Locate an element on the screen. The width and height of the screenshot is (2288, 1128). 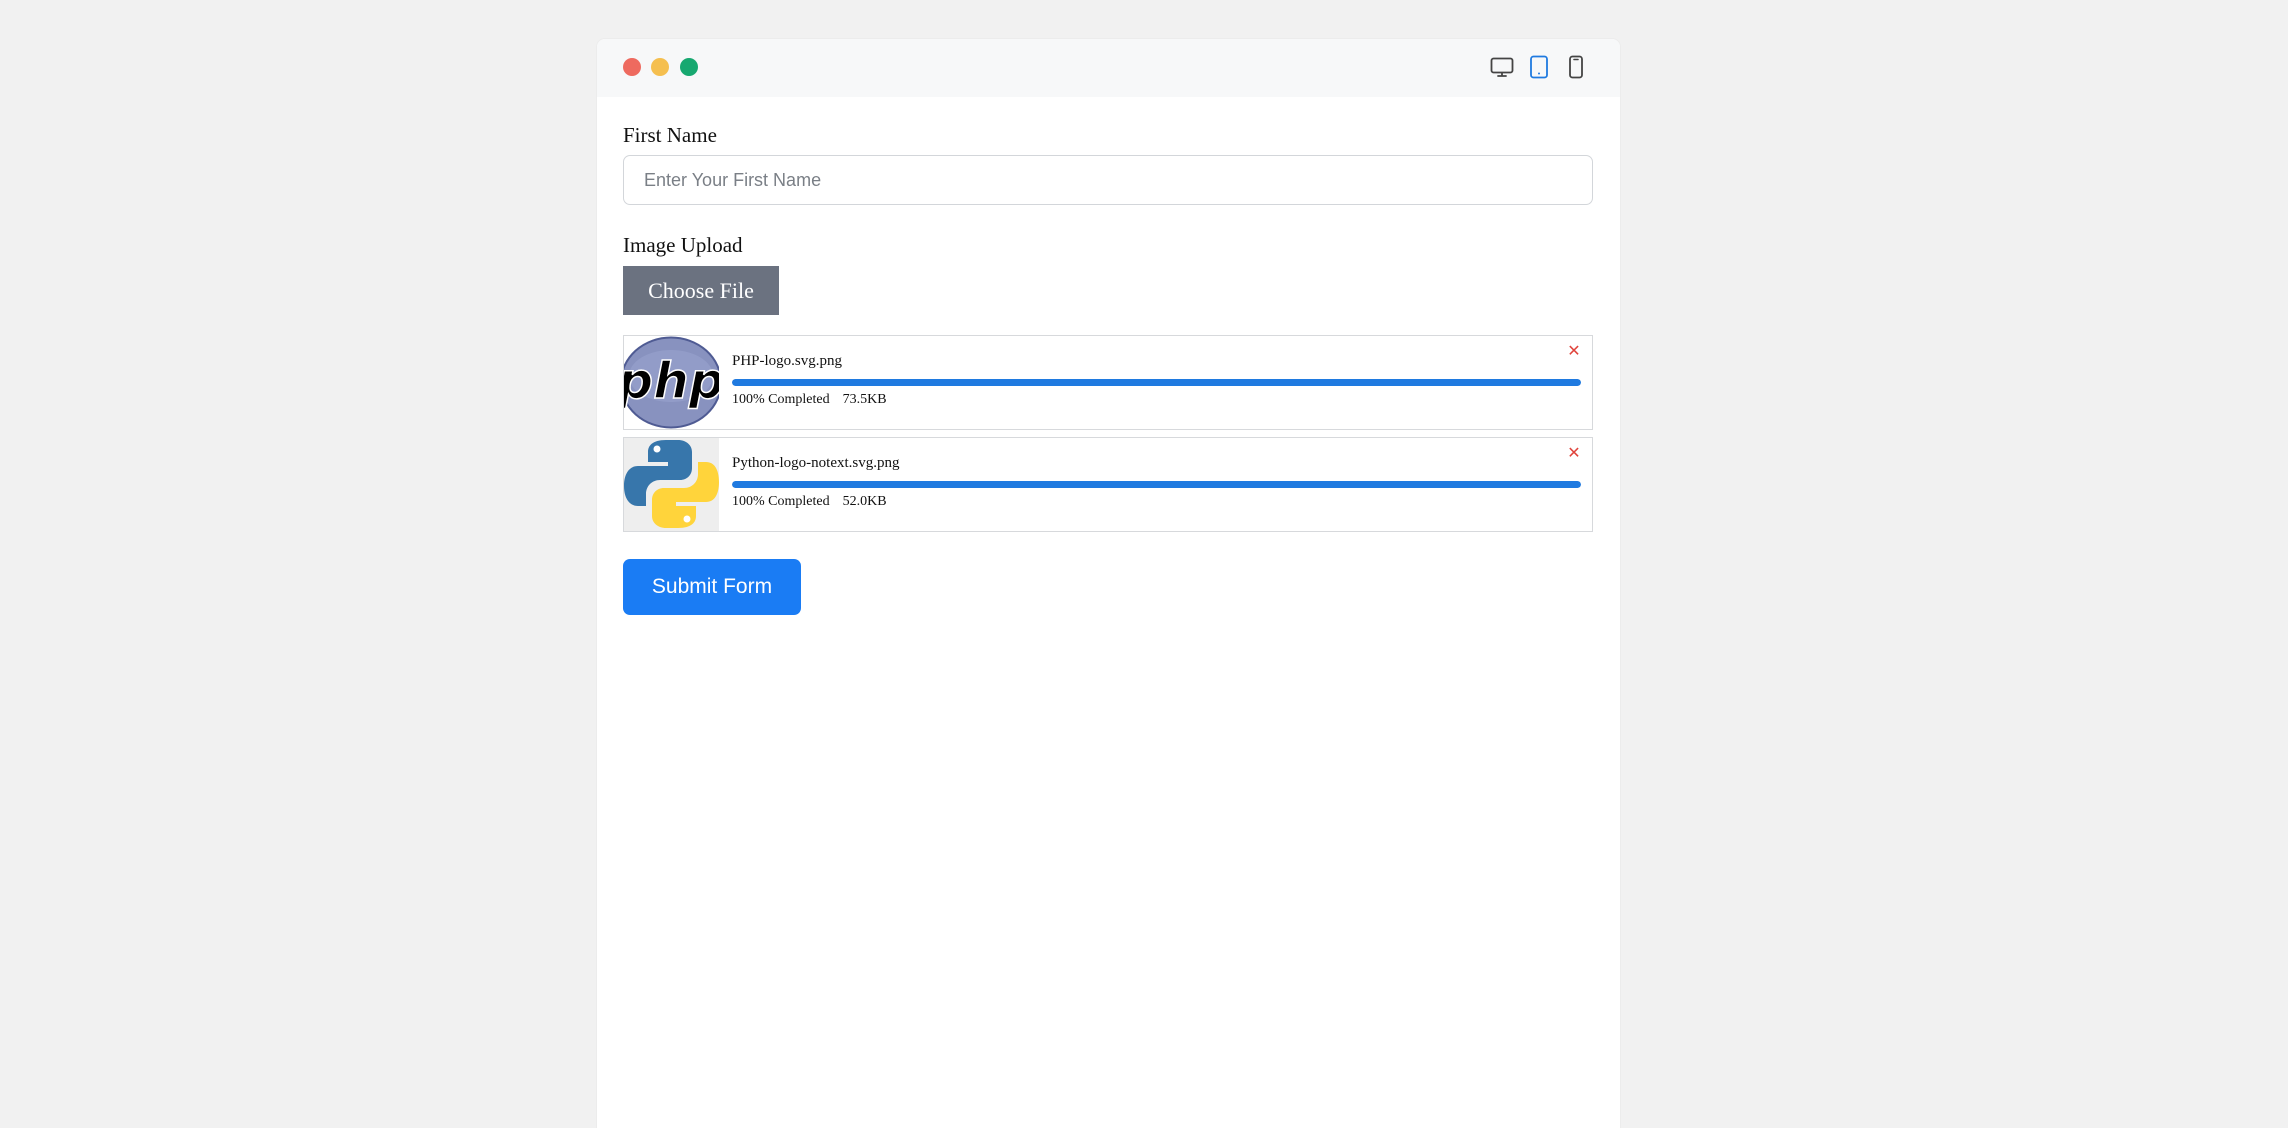
window-titlebar is located at coordinates (1108, 68).